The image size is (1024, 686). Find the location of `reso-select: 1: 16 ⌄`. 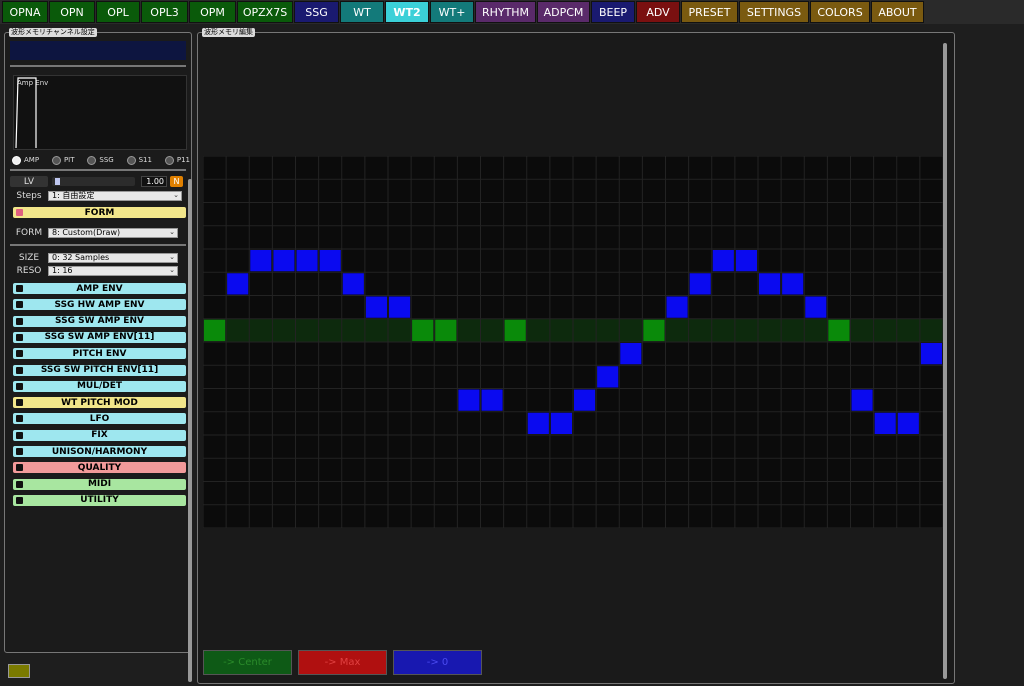

reso-select: 1: 16 ⌄ is located at coordinates (113, 270).